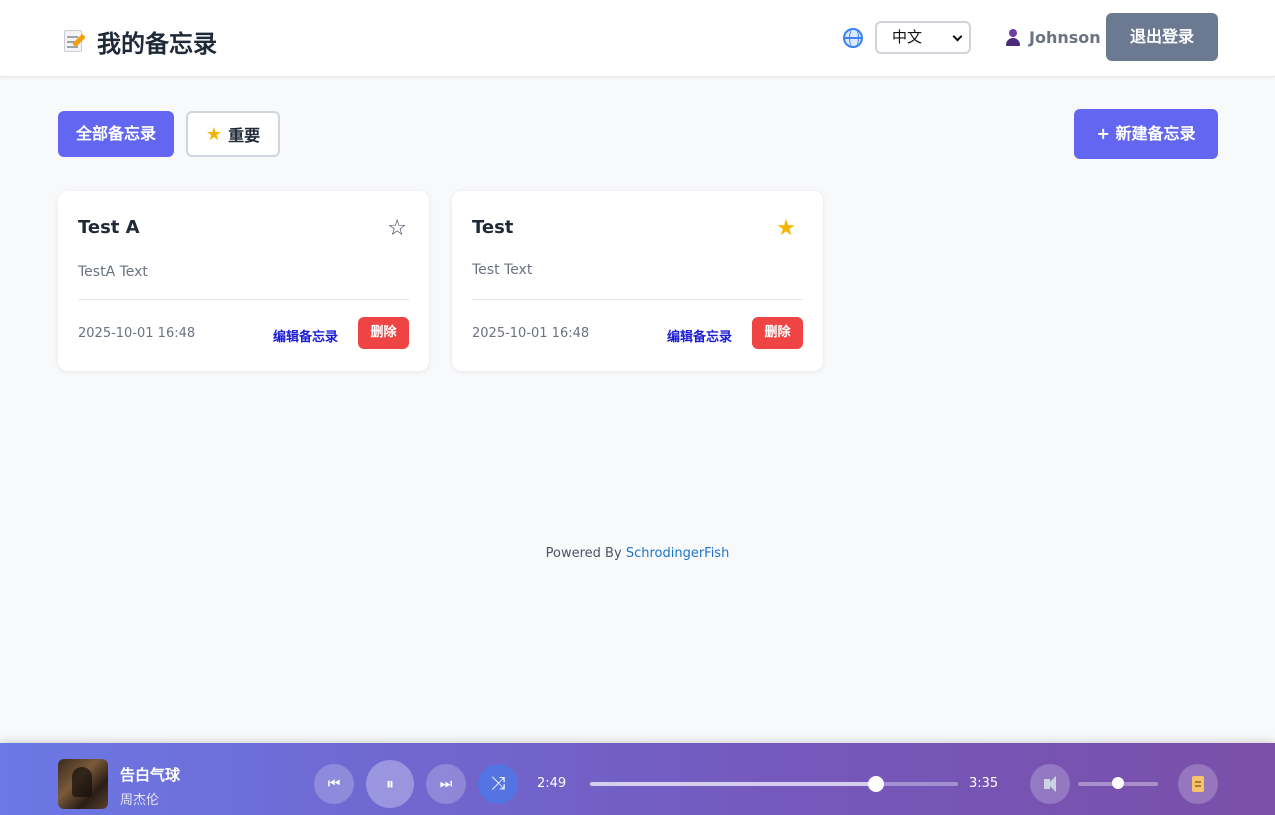 Image resolution: width=1275 pixels, height=815 pixels. I want to click on progress-bar, so click(774, 784).